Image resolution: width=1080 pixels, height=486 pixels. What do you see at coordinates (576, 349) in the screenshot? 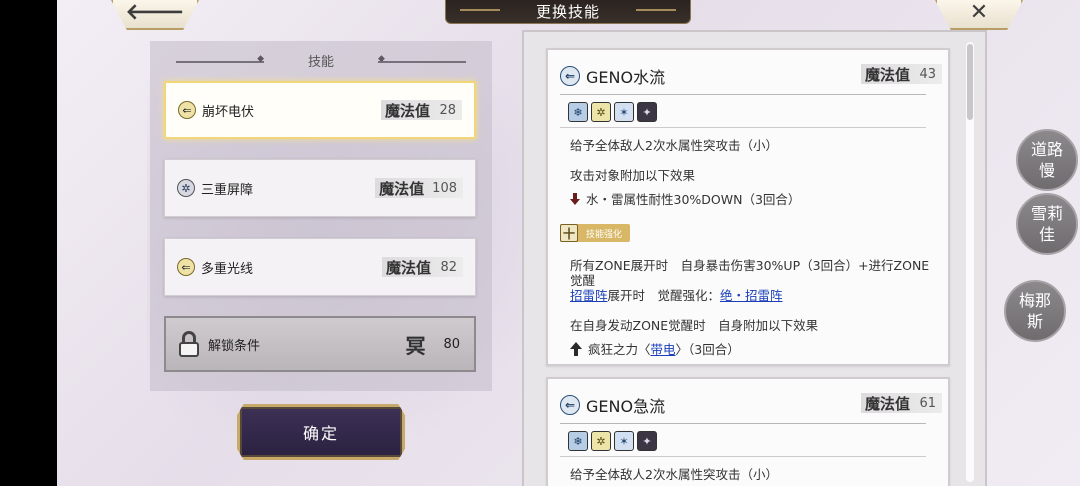
I see `up-arrow-icon` at bounding box center [576, 349].